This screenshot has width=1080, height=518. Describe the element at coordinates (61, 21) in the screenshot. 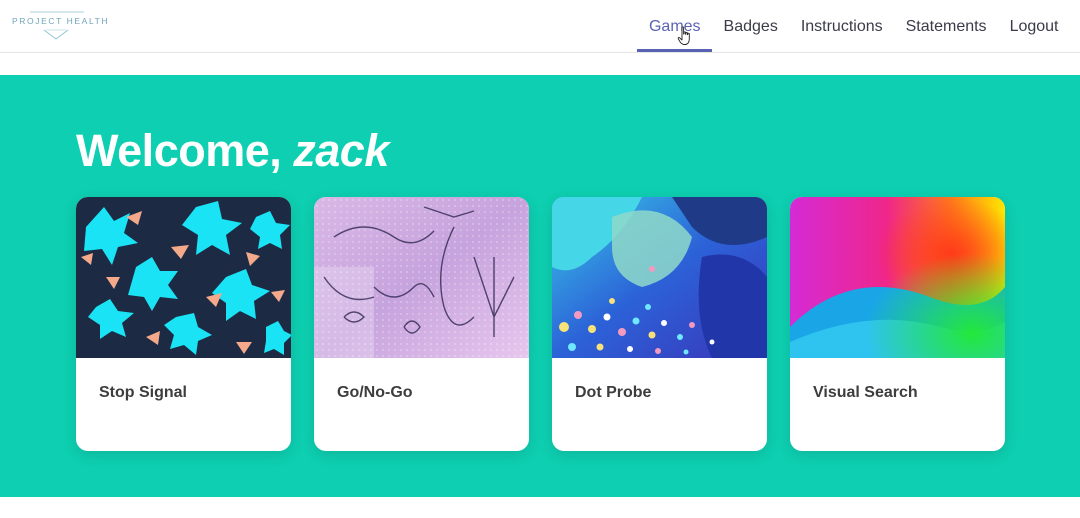

I see `logo-text: PROJECT HEALTH` at that location.